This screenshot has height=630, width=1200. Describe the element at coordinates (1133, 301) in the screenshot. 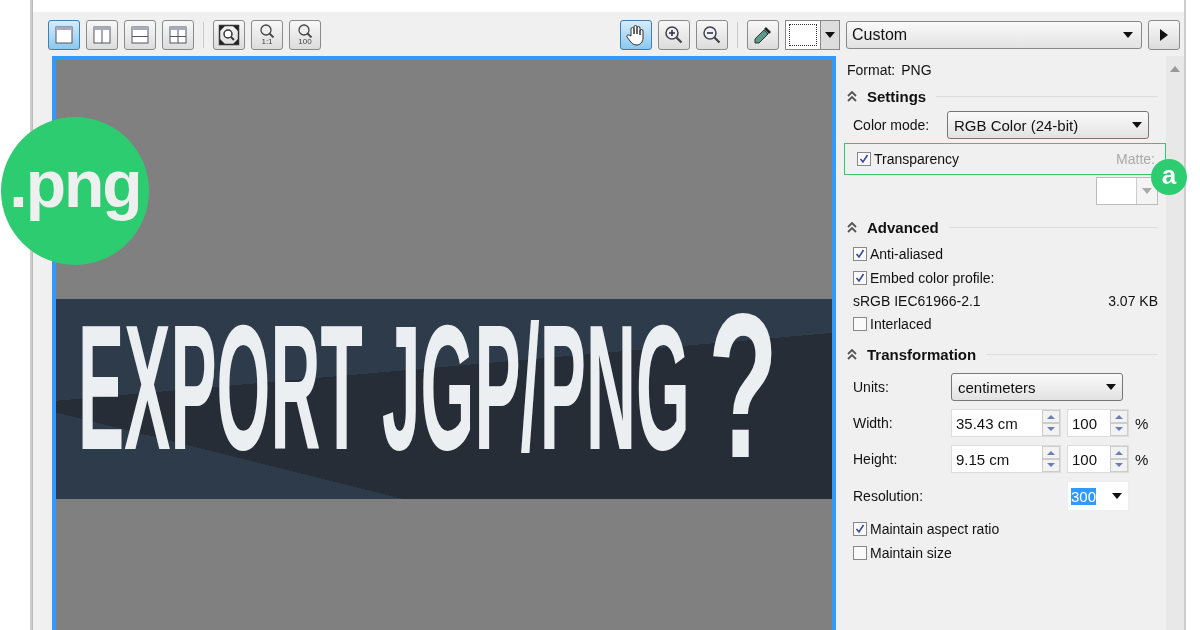

I see `file-size: 3.07 KB` at that location.